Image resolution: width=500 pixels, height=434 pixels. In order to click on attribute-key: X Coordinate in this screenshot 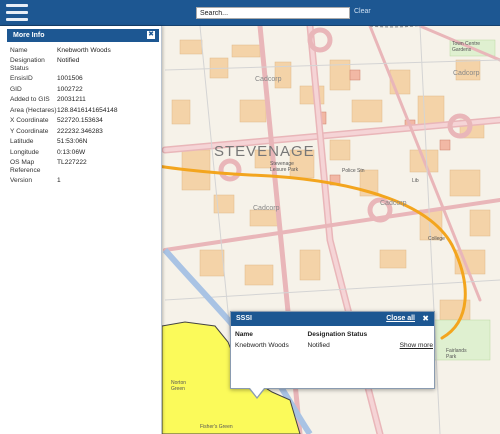, I will do `click(29, 120)`.